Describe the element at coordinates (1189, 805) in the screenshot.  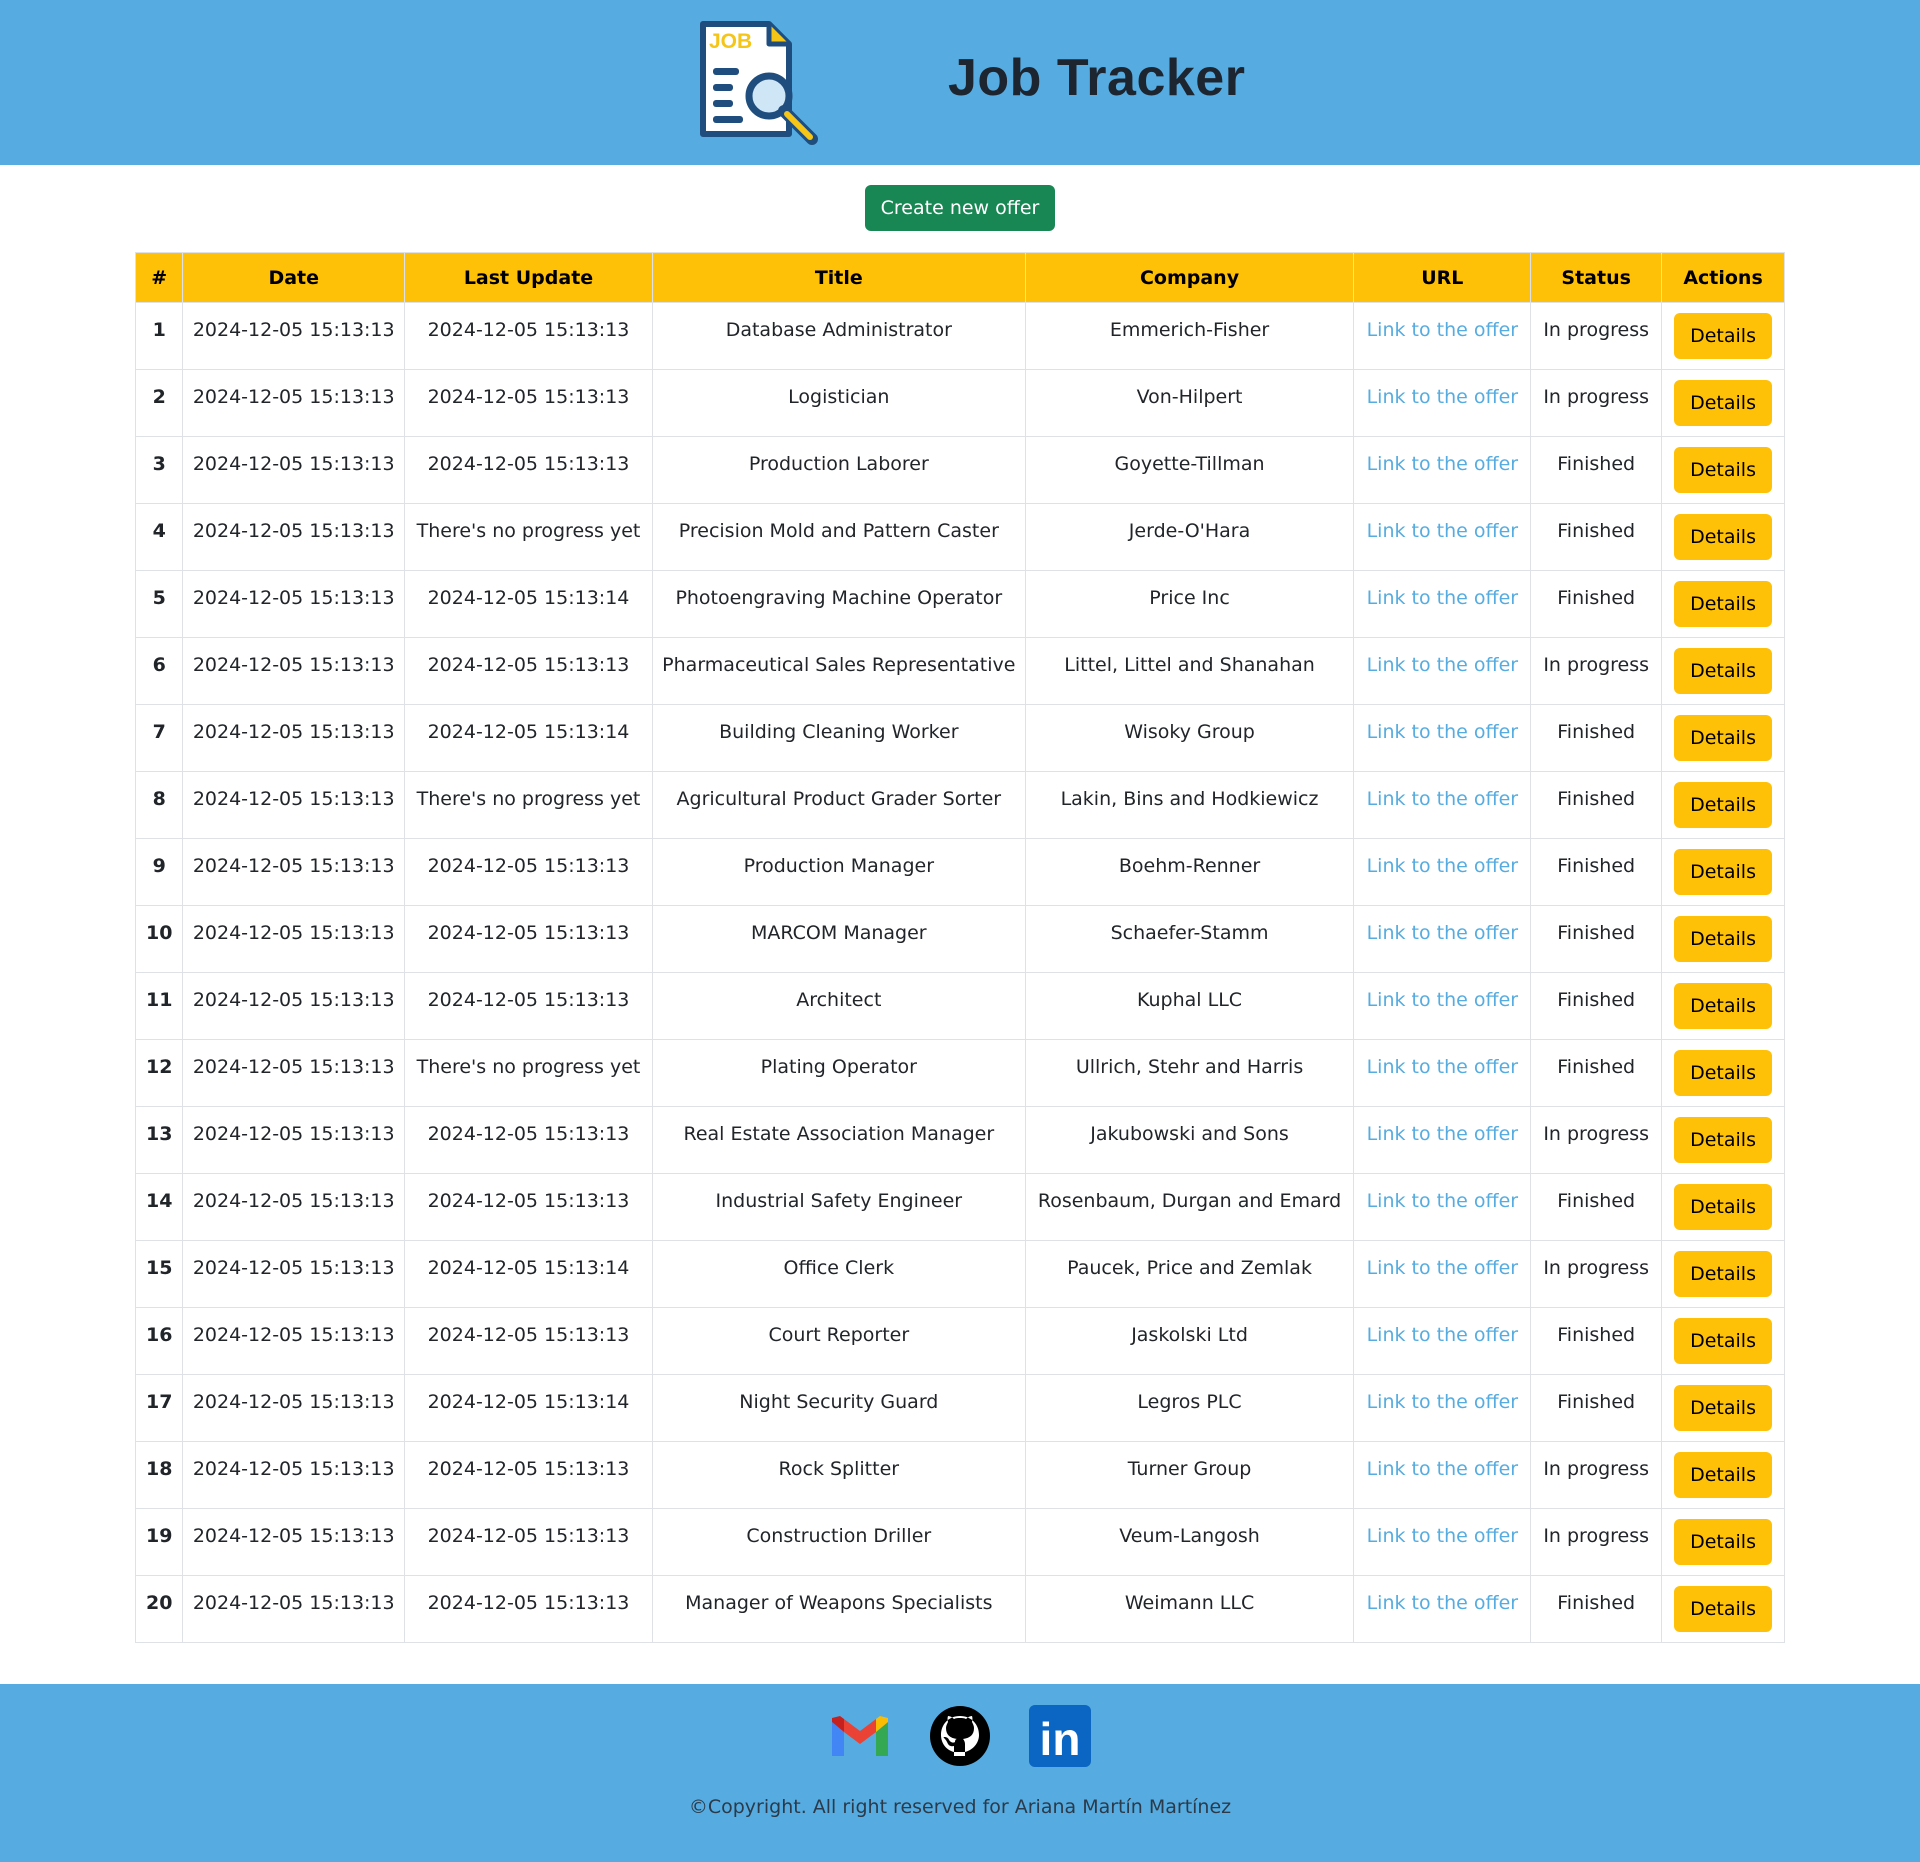
I see `row-company: Lakin, Bins and Hodkiewicz` at that location.